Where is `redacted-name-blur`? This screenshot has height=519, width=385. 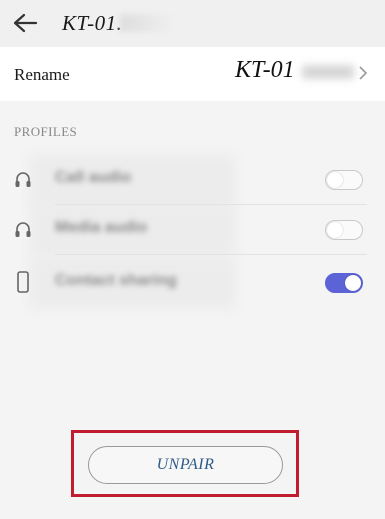
redacted-name-blur is located at coordinates (148, 23).